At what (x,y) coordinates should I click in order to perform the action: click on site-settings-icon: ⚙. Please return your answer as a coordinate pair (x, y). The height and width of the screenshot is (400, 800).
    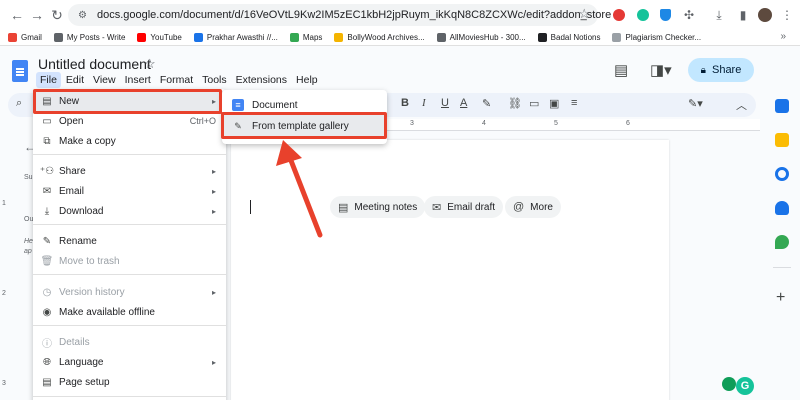
    Looking at the image, I should click on (82, 15).